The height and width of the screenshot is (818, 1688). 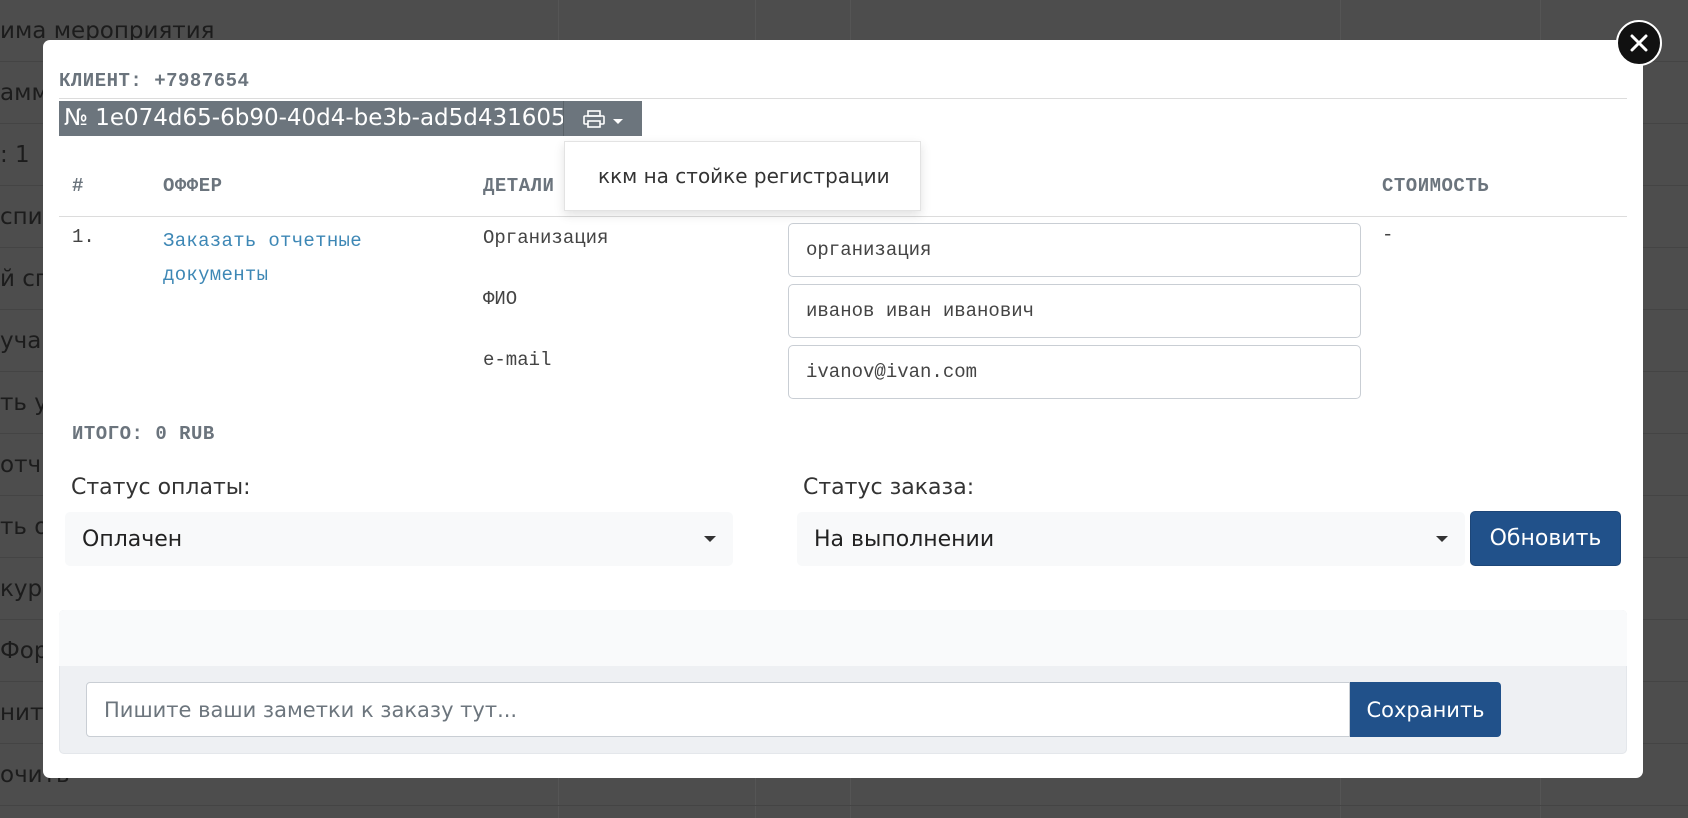 I want to click on detail-label-email: e-mail, so click(x=517, y=360).